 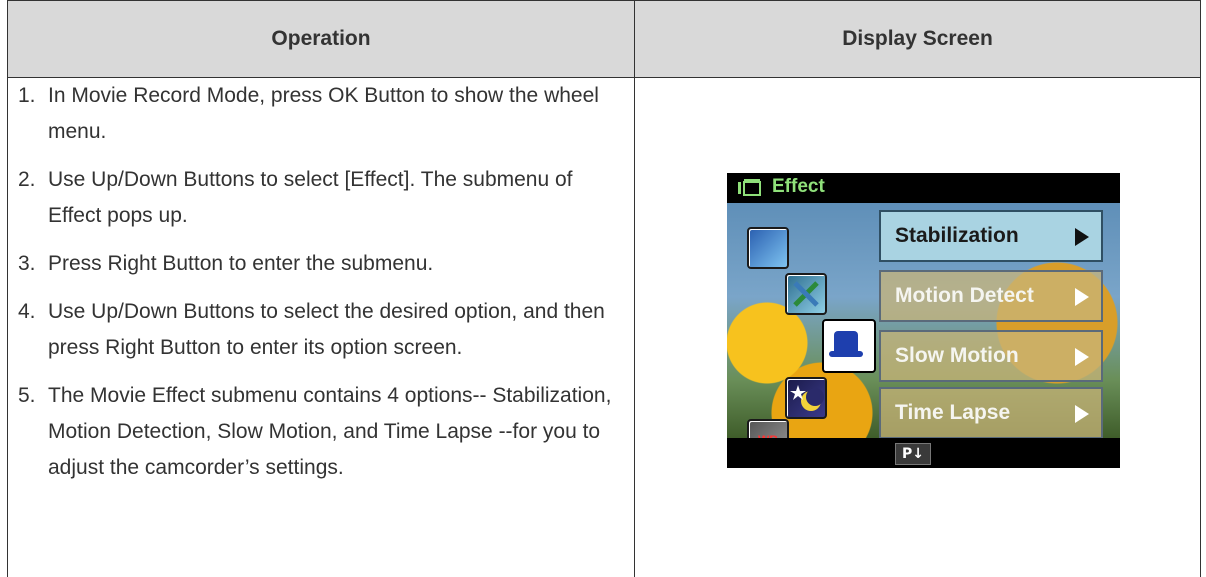 I want to click on column-divider, so click(x=634, y=288).